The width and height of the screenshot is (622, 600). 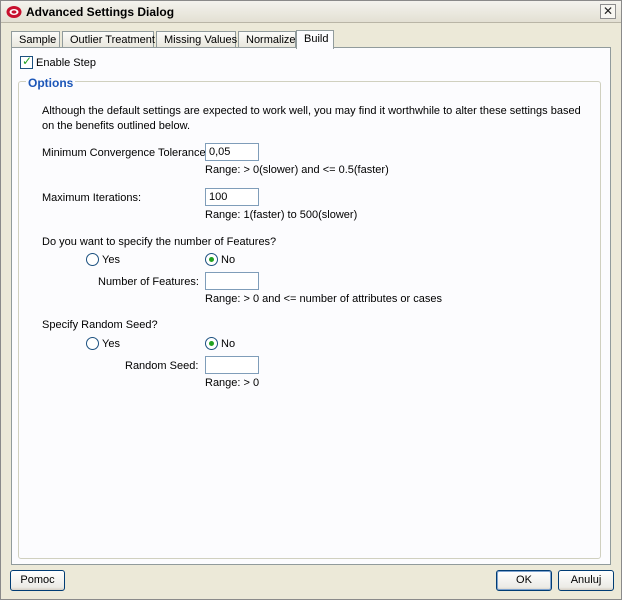 What do you see at coordinates (228, 260) in the screenshot?
I see `features-no-label: No` at bounding box center [228, 260].